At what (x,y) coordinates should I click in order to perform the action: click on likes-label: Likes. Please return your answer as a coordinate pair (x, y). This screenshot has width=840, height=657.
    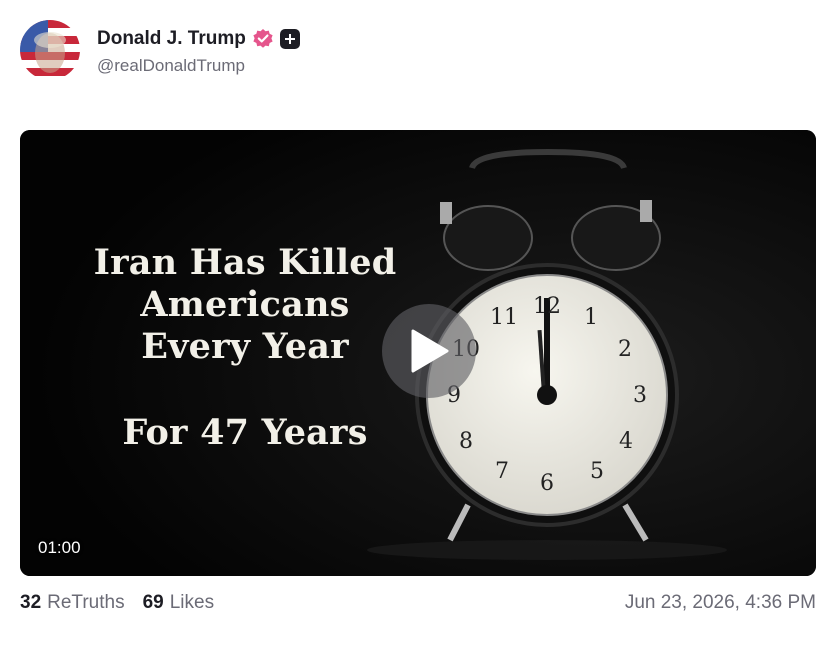
    Looking at the image, I should click on (192, 602).